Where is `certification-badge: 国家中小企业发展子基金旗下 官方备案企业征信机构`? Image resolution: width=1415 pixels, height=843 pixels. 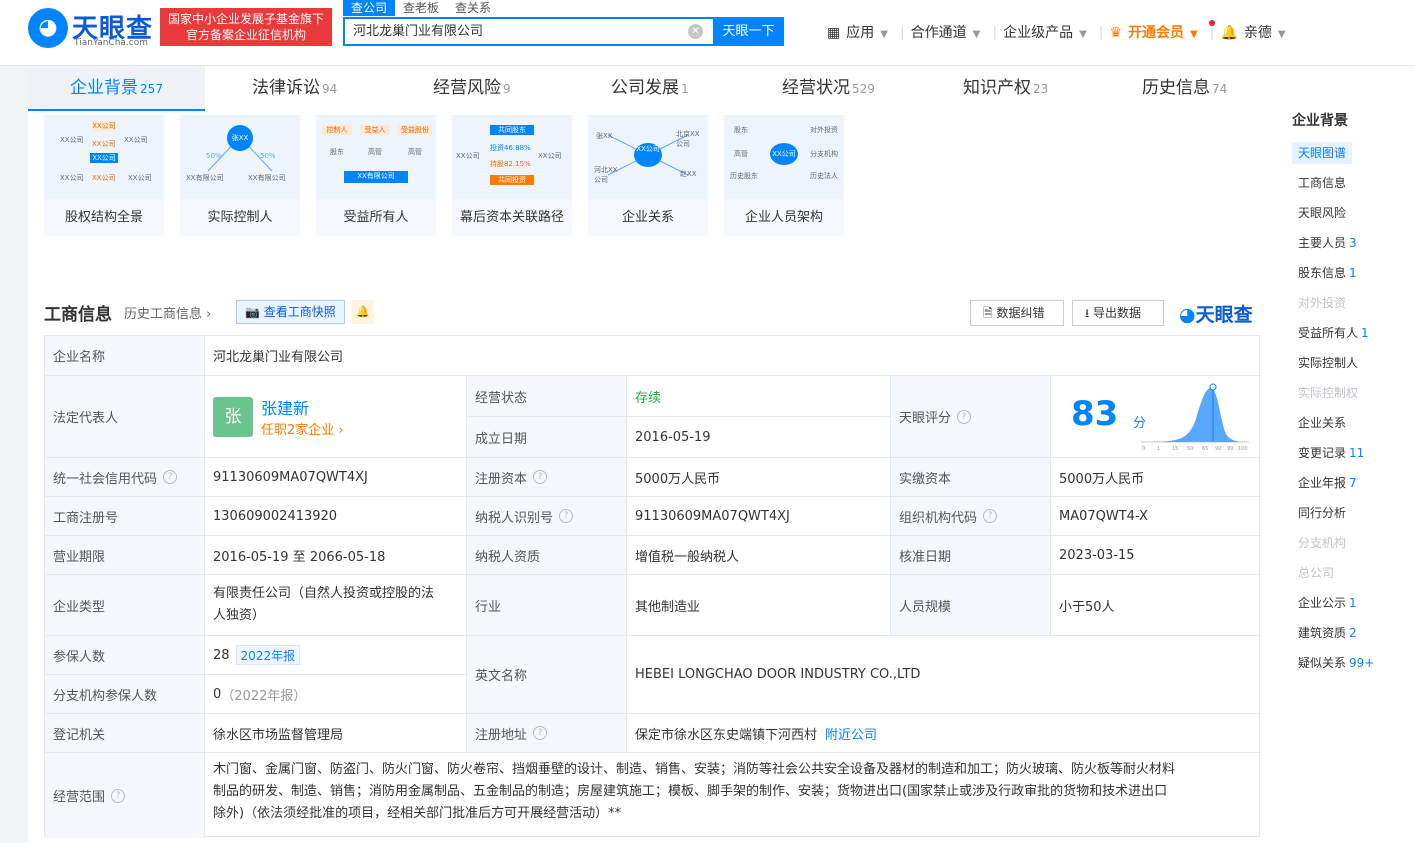
certification-badge: 国家中小企业发展子基金旗下 官方备案企业征信机构 is located at coordinates (246, 27).